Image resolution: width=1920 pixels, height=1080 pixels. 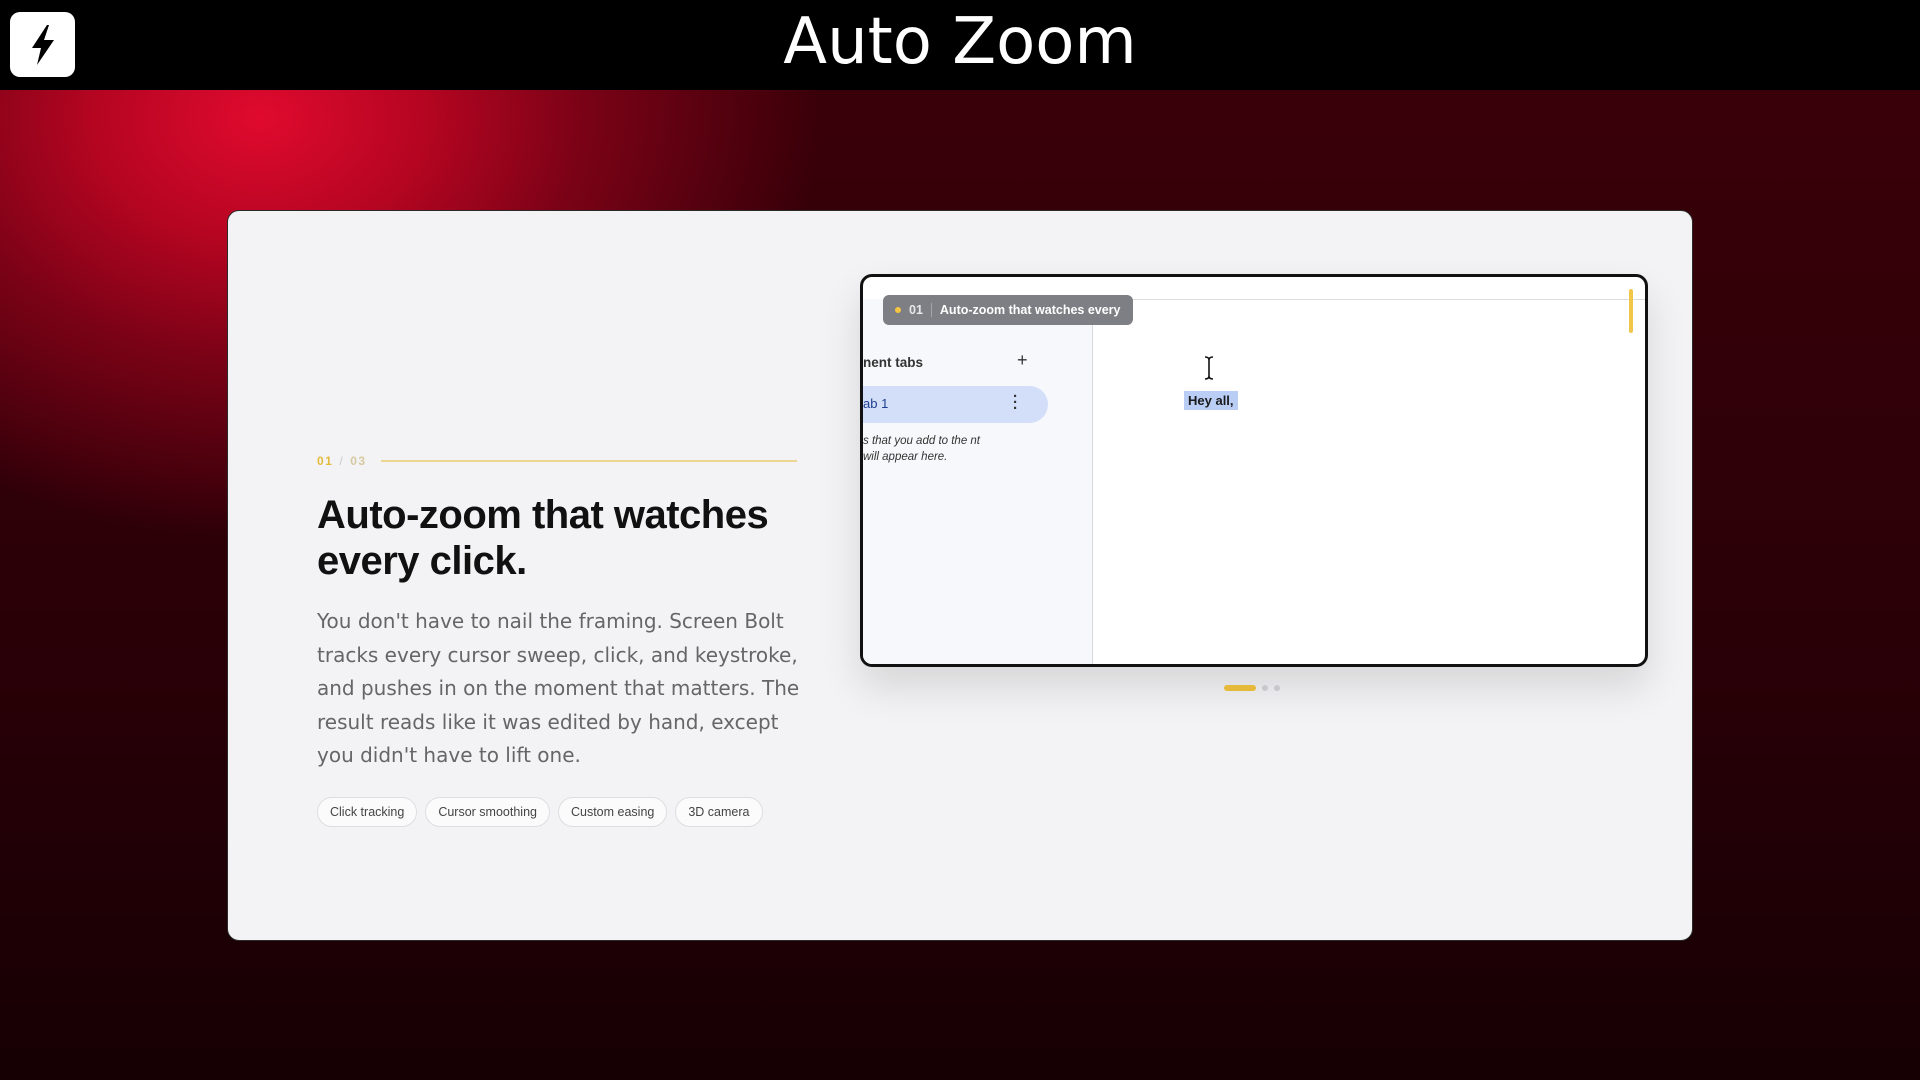 What do you see at coordinates (367, 812) in the screenshot?
I see `tag-click-tracking: Click tracking` at bounding box center [367, 812].